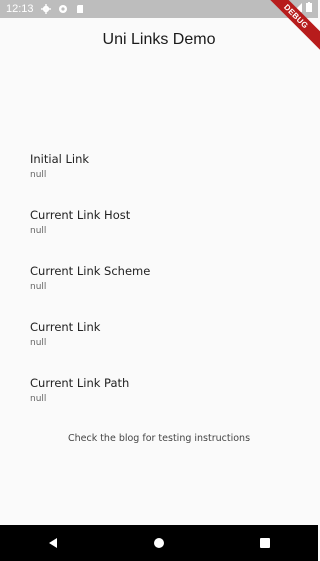  I want to click on current-link-item: Current Link null, so click(165, 348).